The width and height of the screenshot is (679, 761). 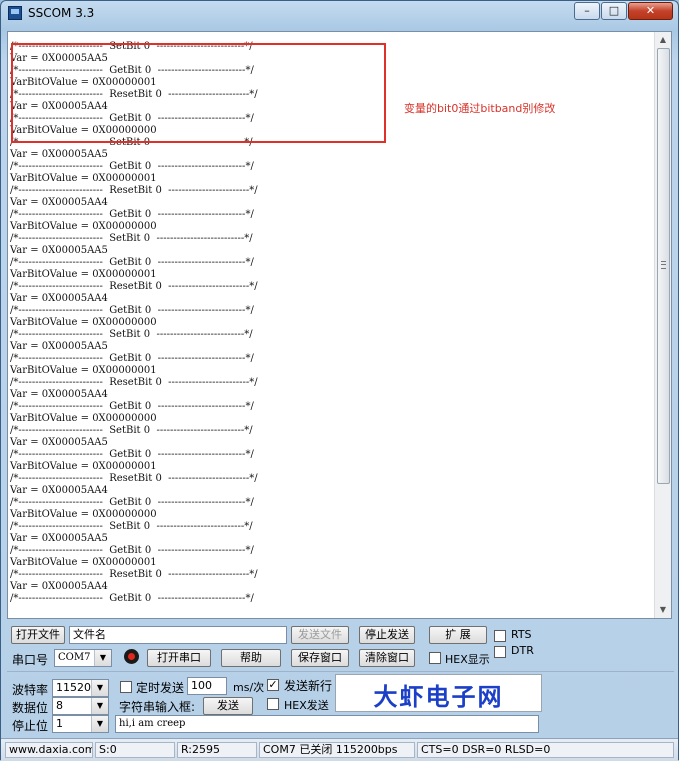 What do you see at coordinates (38, 635) in the screenshot?
I see `open-file-button: 打开文件` at bounding box center [38, 635].